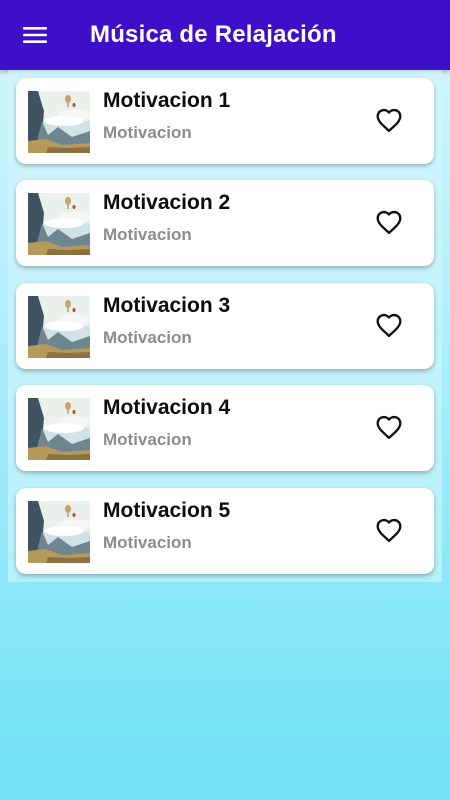 The height and width of the screenshot is (800, 450). I want to click on track-title: Motivacion 3, so click(167, 305).